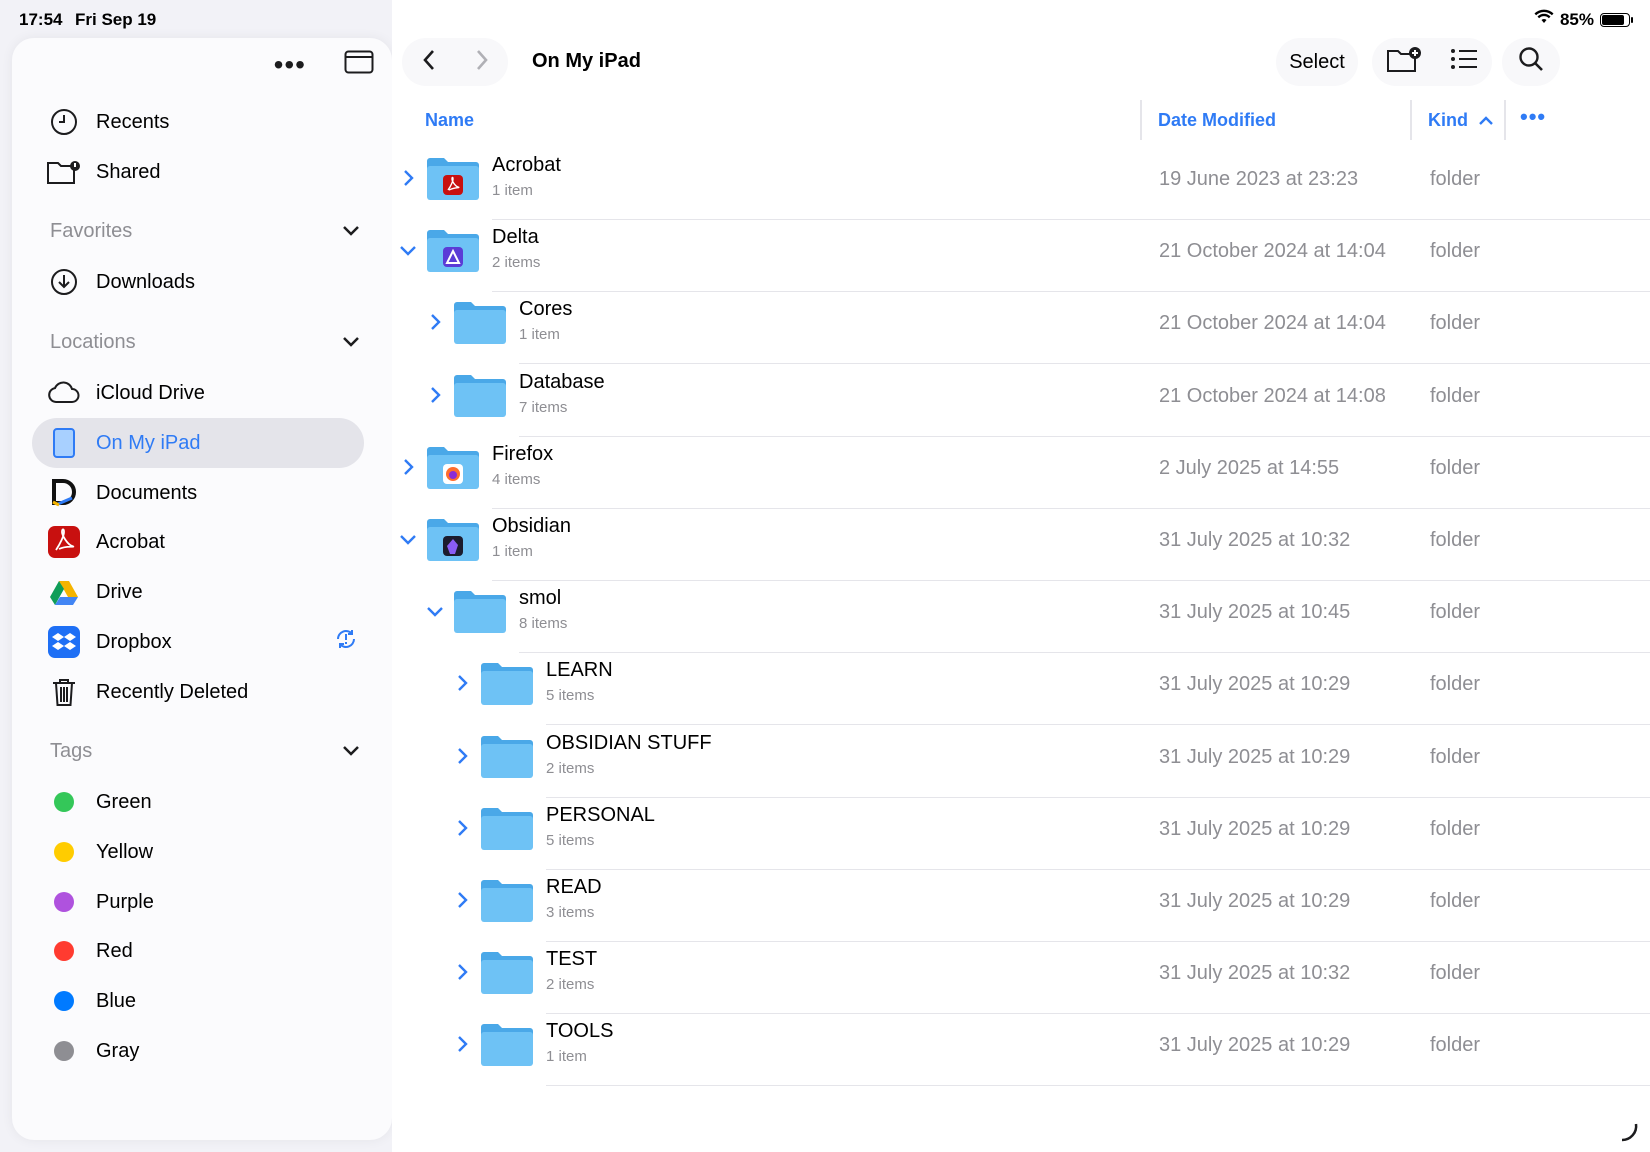  I want to click on tag-dot-icon, so click(64, 1001).